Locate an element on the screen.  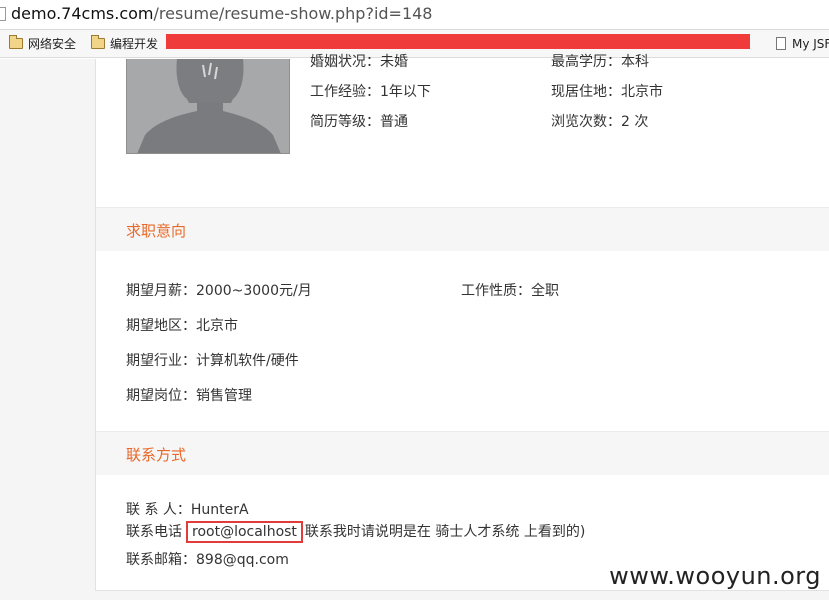
residence: 现居住地：北京市 is located at coordinates (607, 92).